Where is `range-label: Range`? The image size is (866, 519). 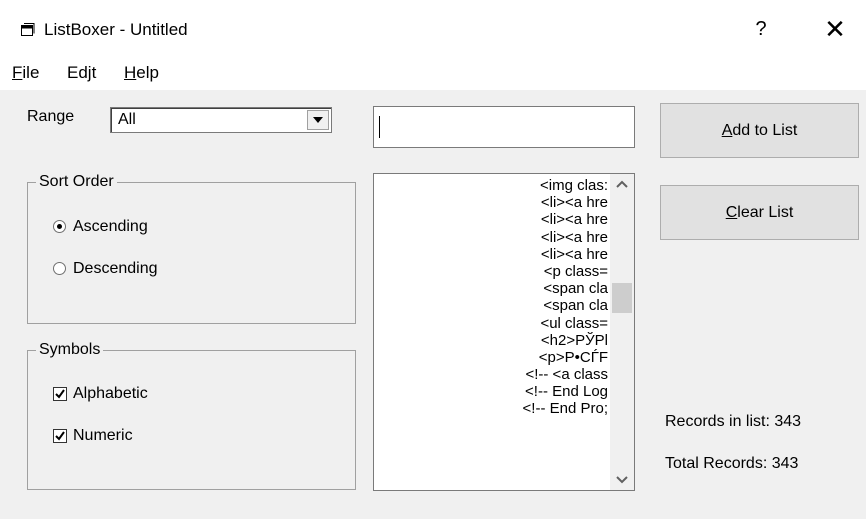 range-label: Range is located at coordinates (51, 116).